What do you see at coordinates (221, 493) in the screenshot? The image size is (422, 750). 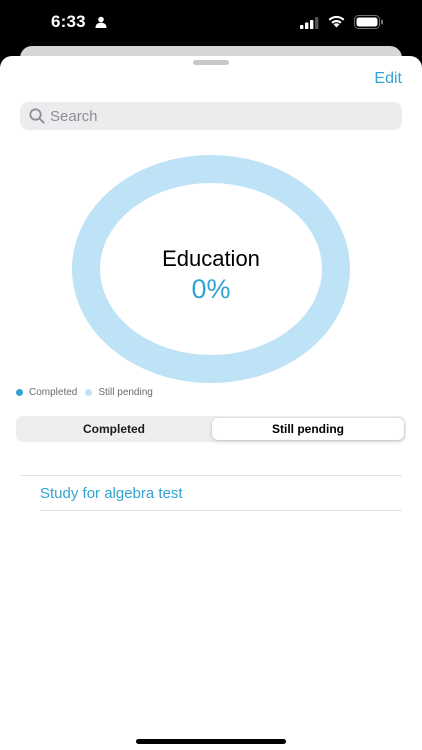 I see `list-item: Study for algebra test` at bounding box center [221, 493].